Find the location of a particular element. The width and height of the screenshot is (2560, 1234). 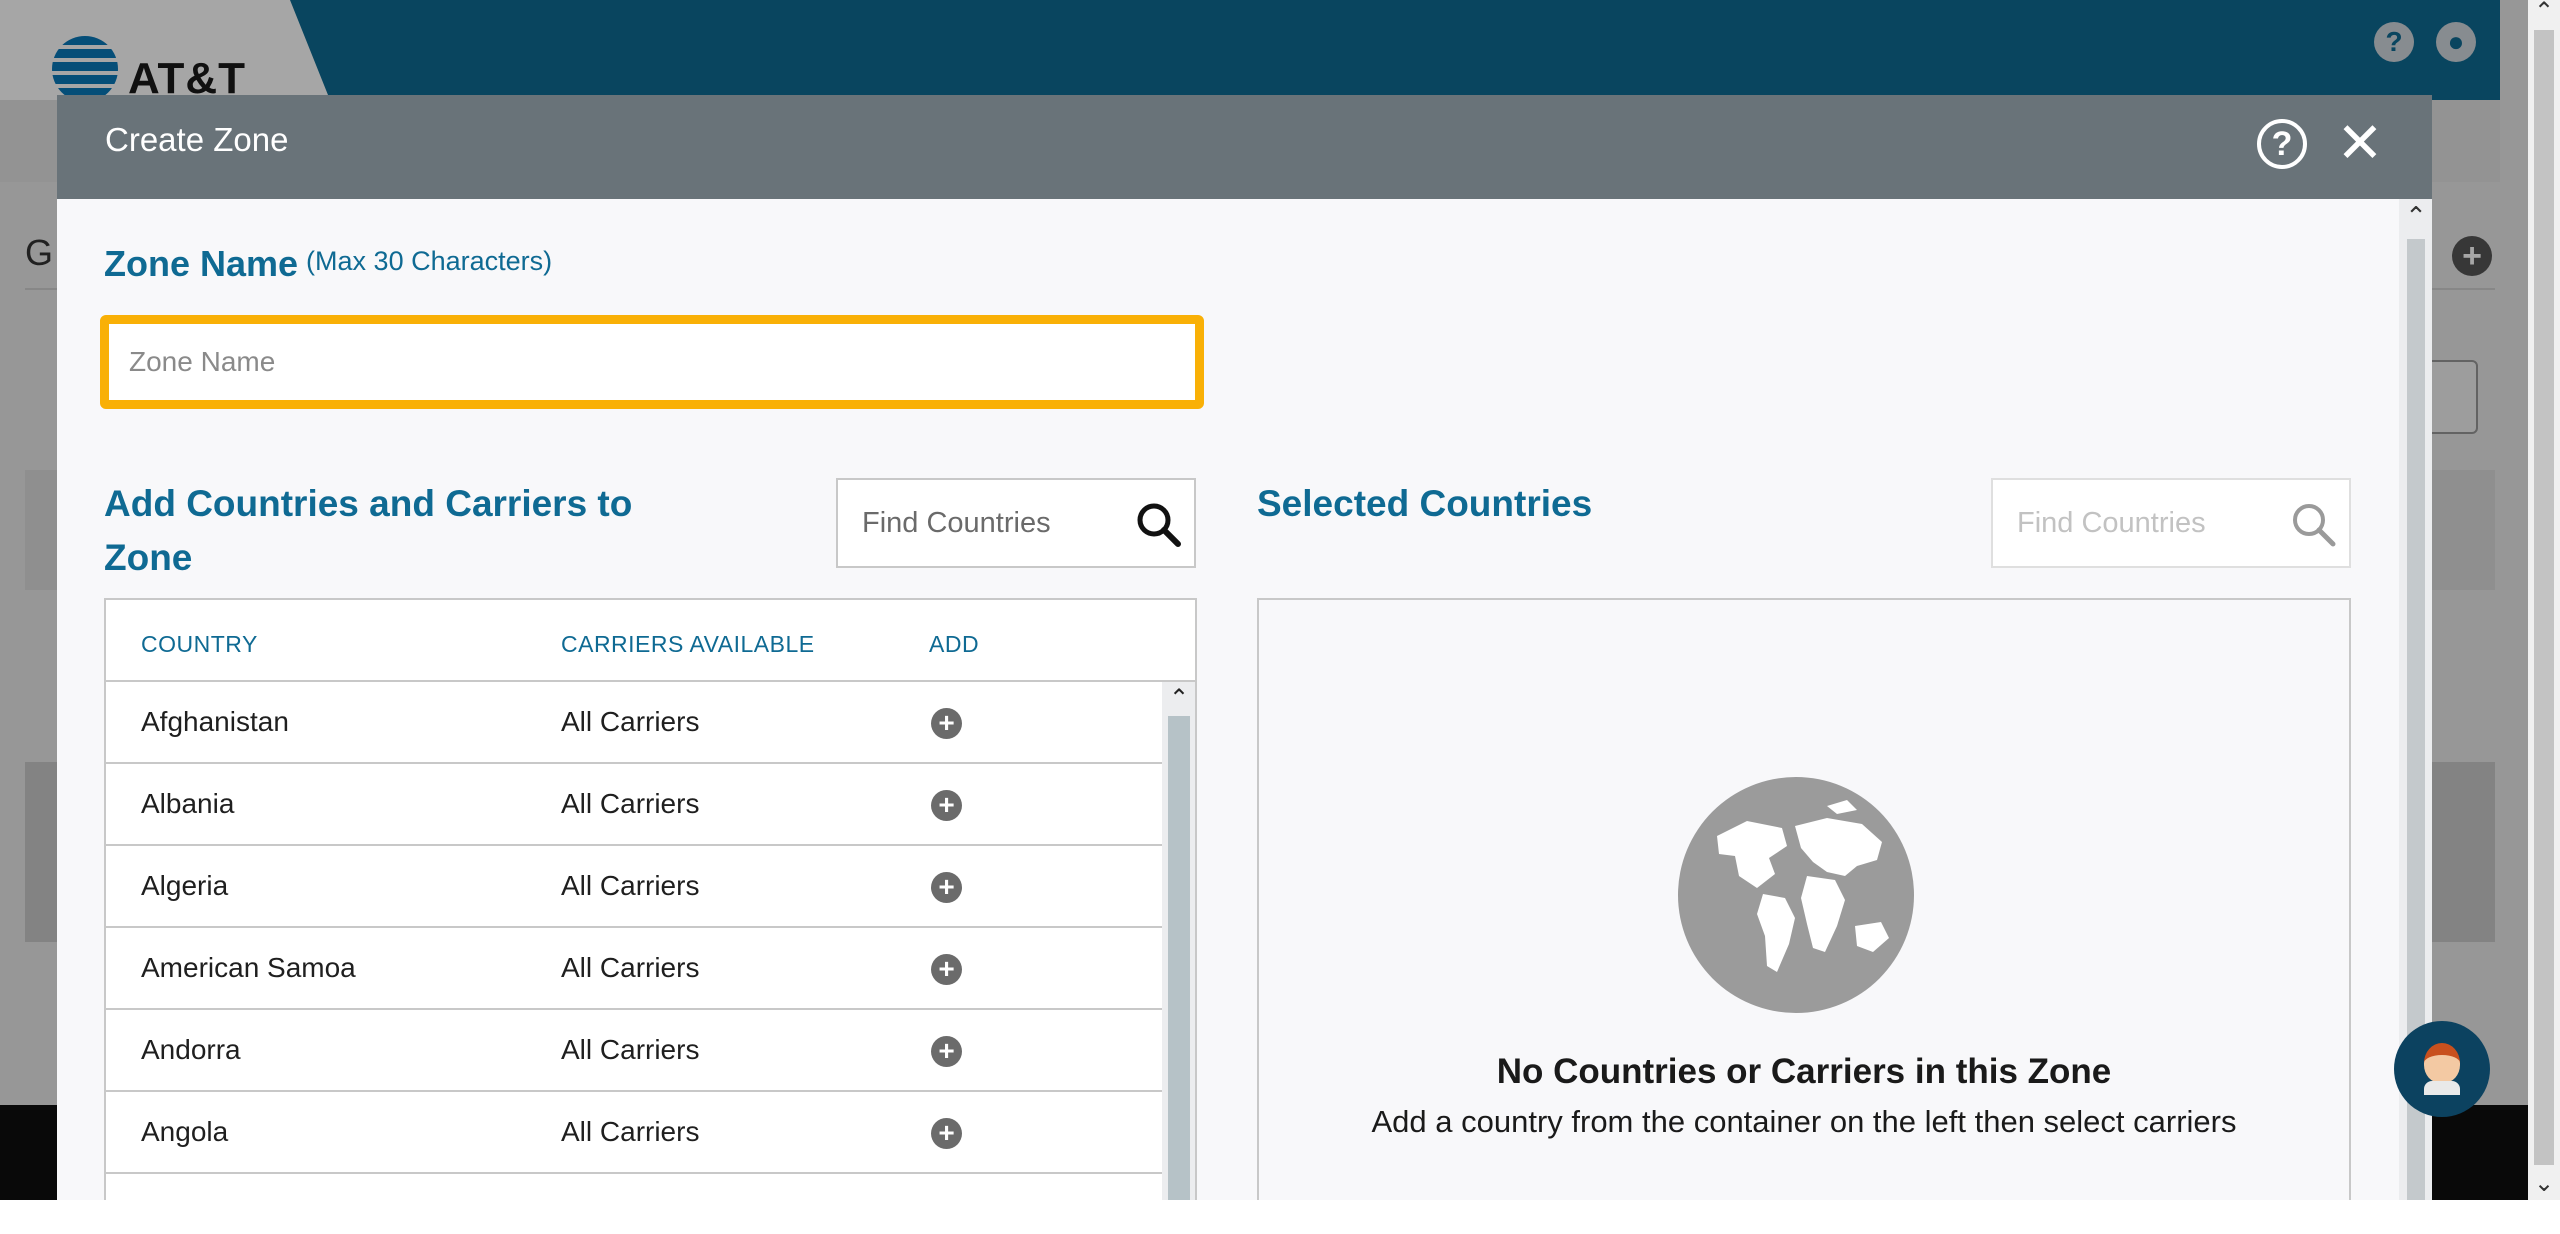

table-row: Afghanistan All Carriers + is located at coordinates (634, 723).